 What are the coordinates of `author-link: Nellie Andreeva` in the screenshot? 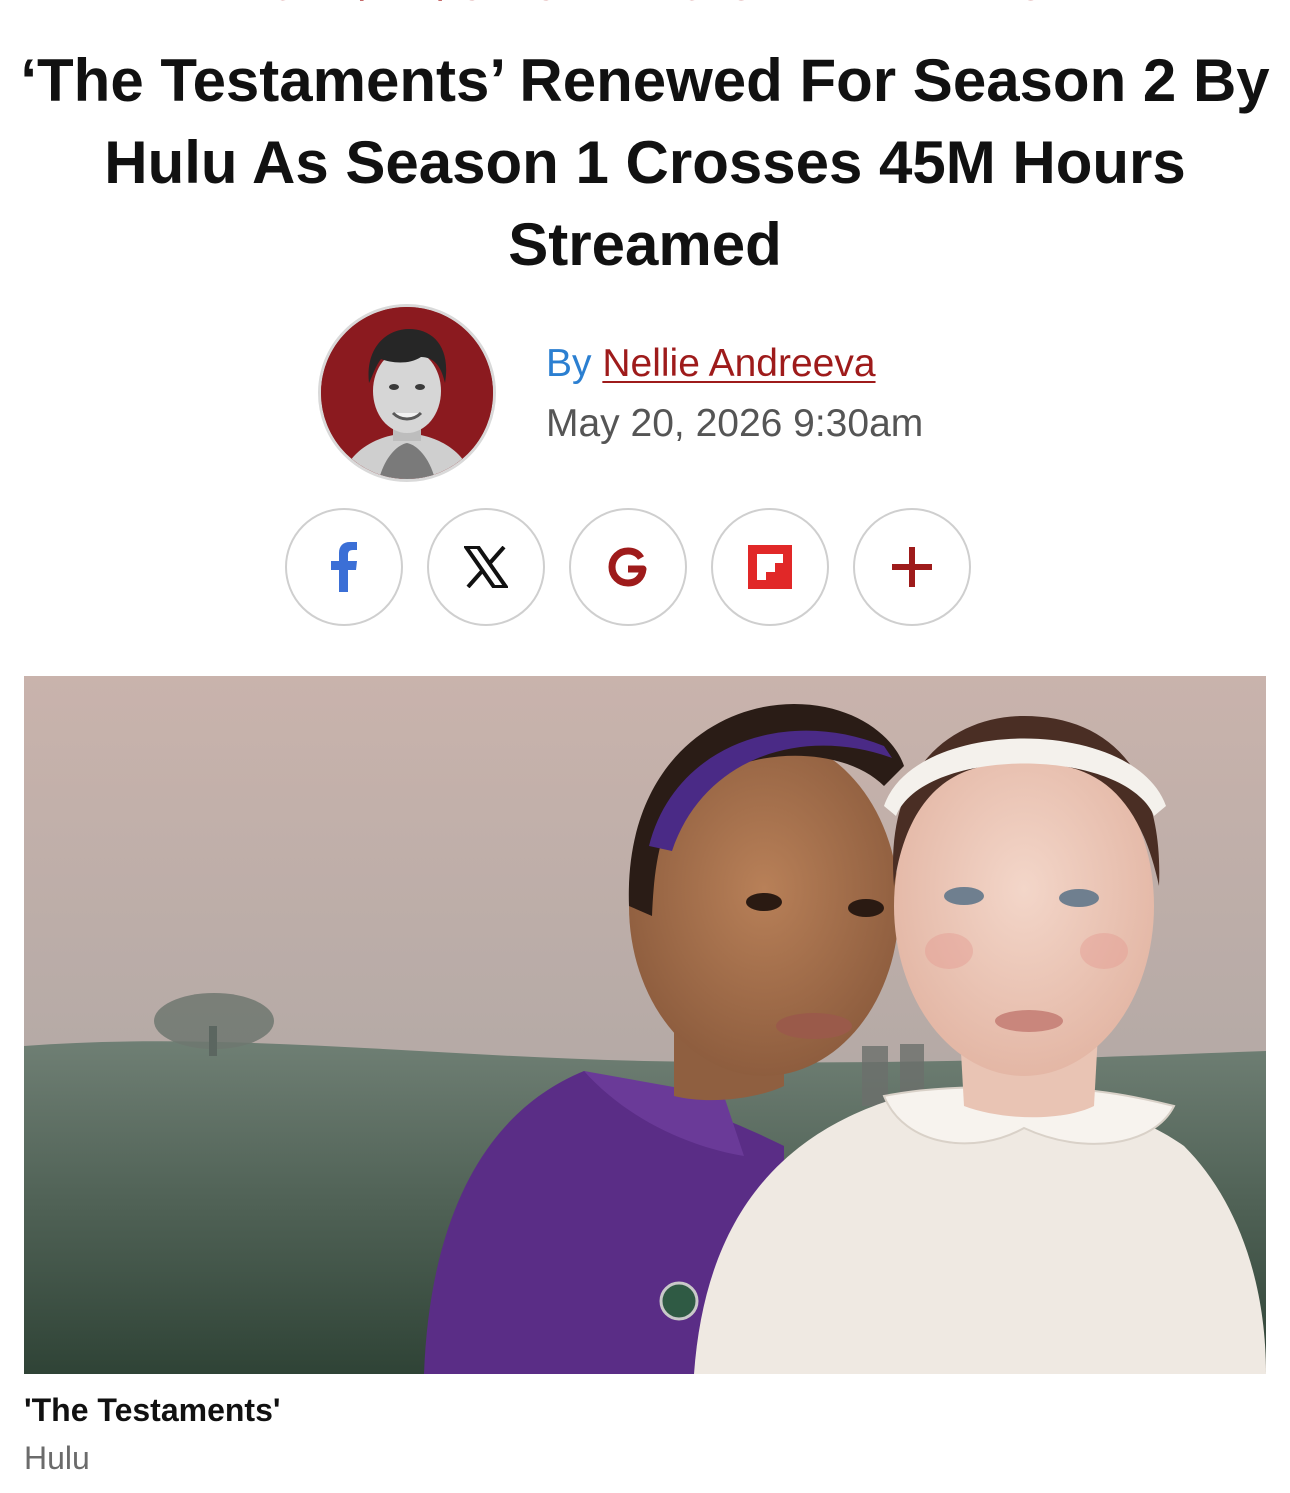 It's located at (738, 363).